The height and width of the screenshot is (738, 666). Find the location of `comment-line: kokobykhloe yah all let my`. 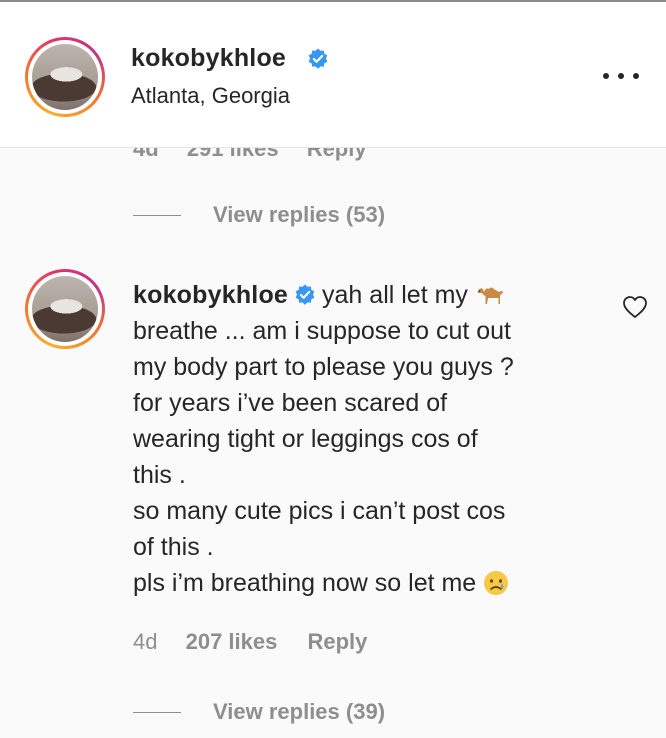

comment-line: kokobykhloe yah all let my is located at coordinates (363, 295).